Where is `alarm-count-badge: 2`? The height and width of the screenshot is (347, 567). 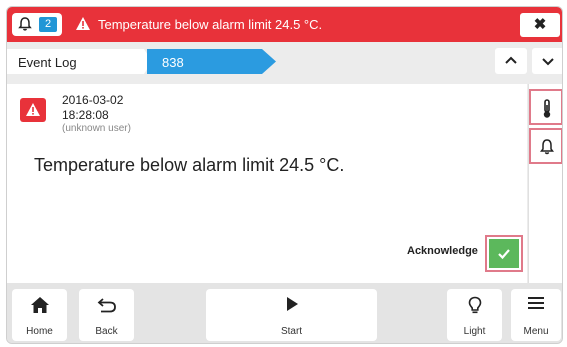
alarm-count-badge: 2 is located at coordinates (48, 24).